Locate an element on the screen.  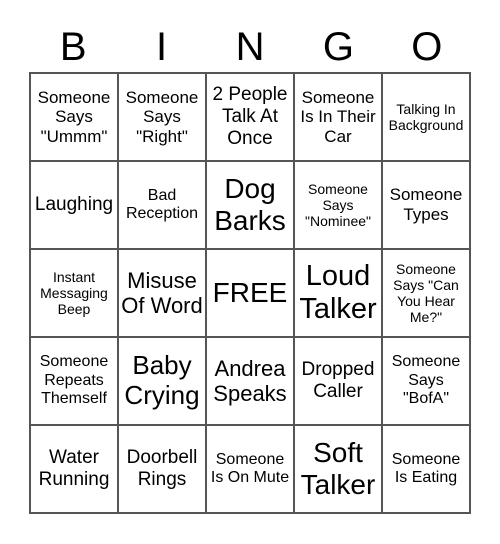
bingo-cell: Soft Talker is located at coordinates (338, 469).